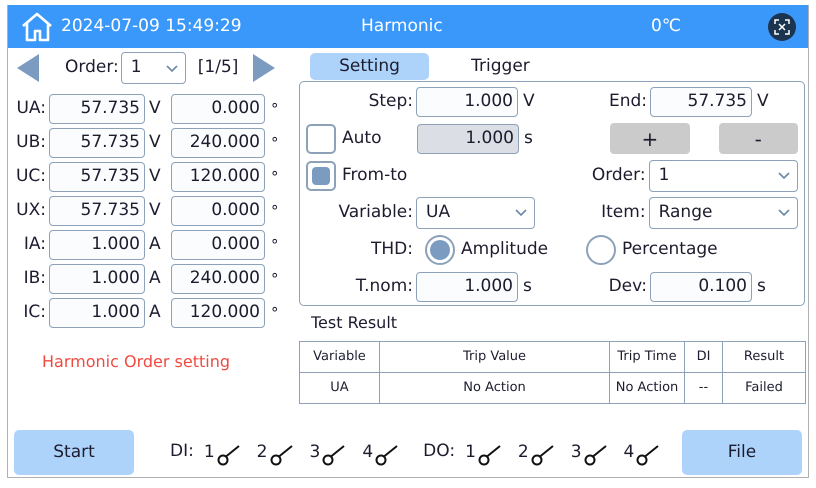  What do you see at coordinates (495, 357) in the screenshot?
I see `column-header: Trip Value` at bounding box center [495, 357].